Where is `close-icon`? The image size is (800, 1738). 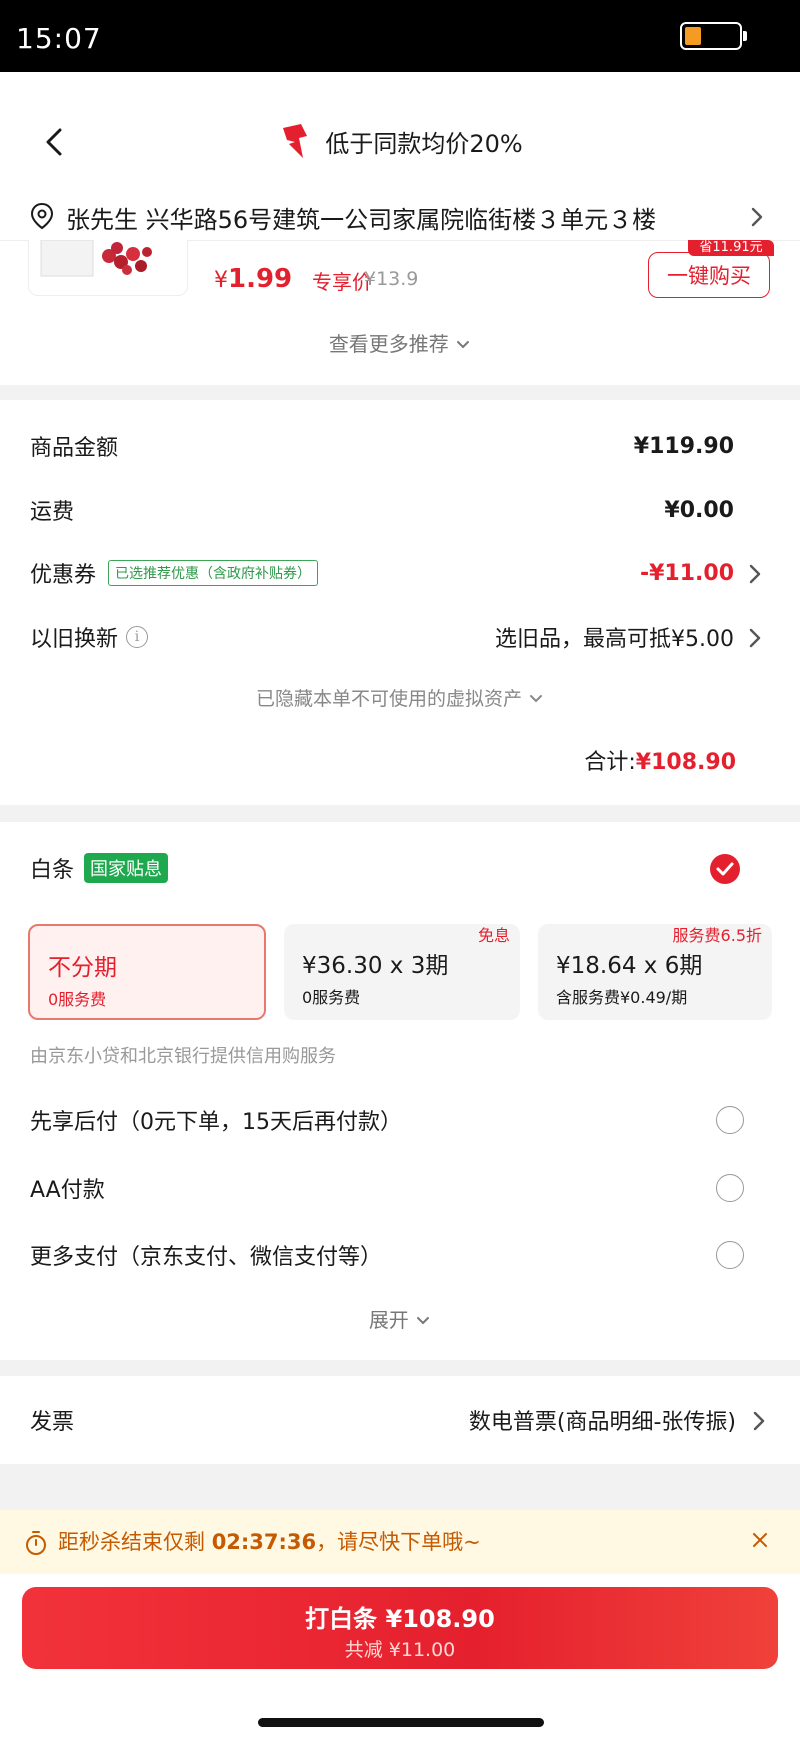
close-icon is located at coordinates (760, 1540).